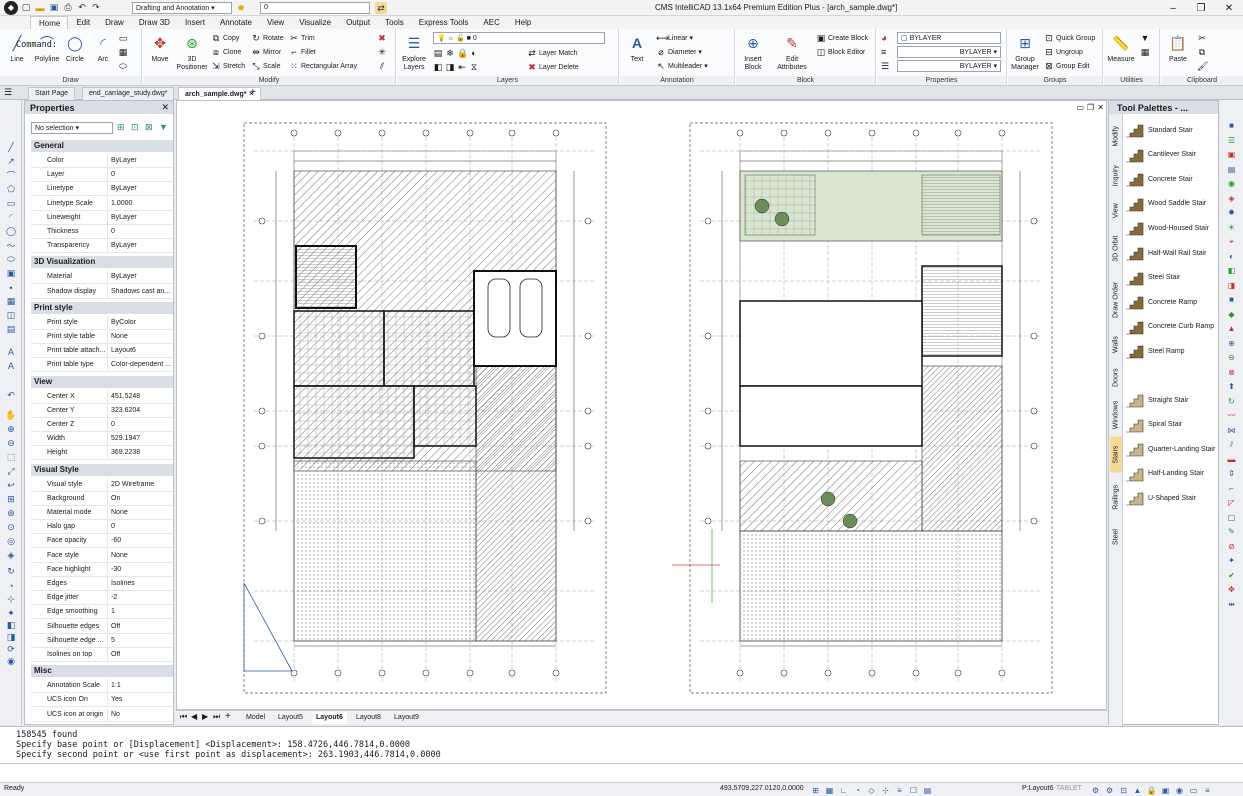  I want to click on property-value: Isolines, so click(142, 583).